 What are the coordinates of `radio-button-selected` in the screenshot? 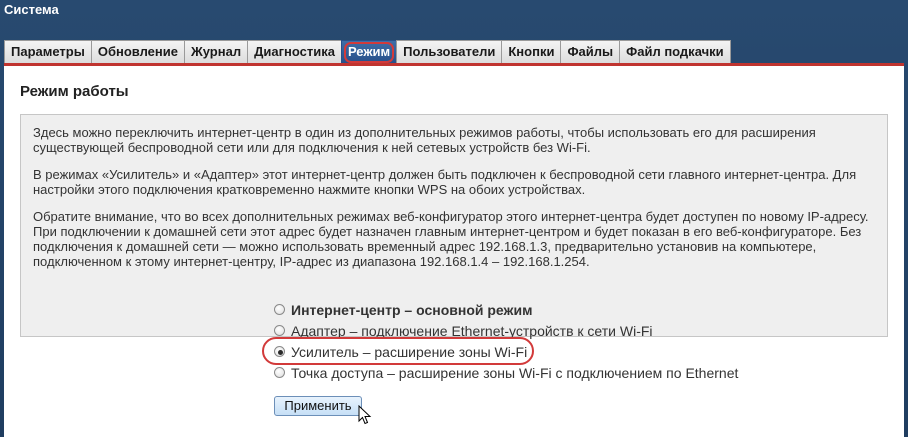 It's located at (279, 351).